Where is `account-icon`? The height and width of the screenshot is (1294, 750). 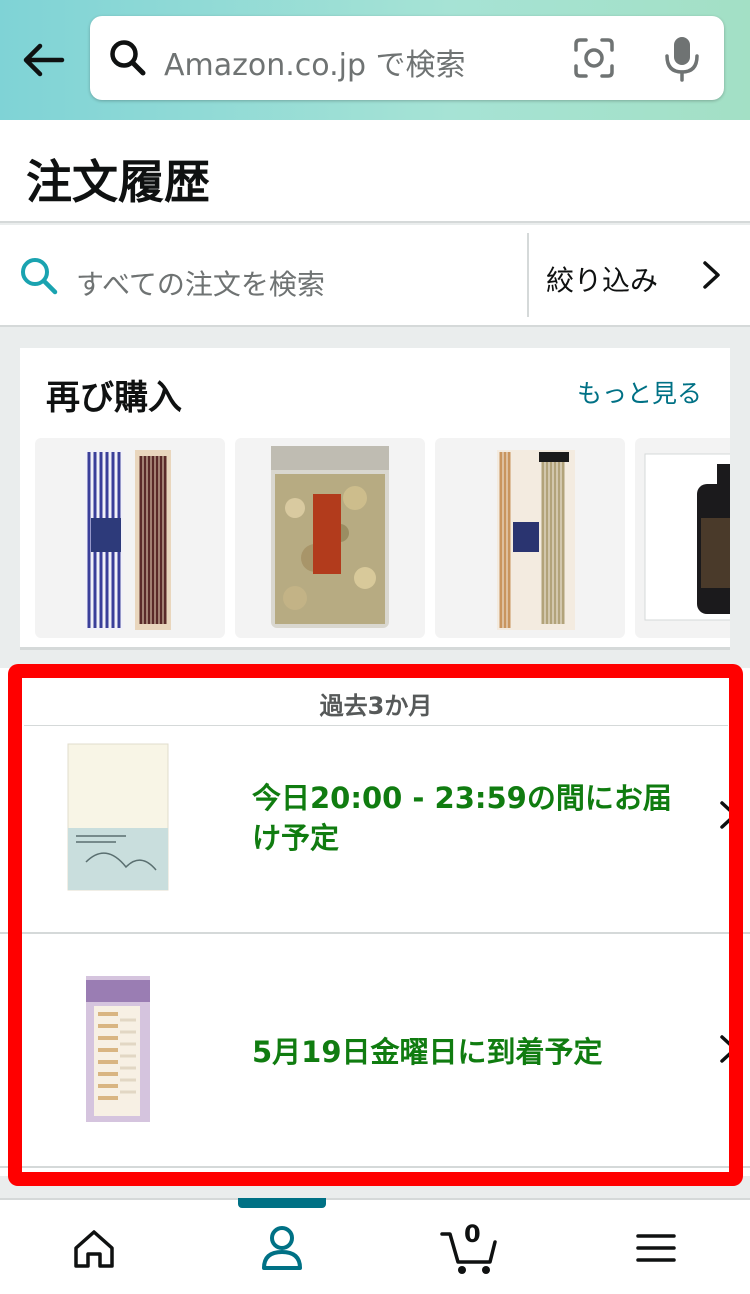 account-icon is located at coordinates (282, 1248).